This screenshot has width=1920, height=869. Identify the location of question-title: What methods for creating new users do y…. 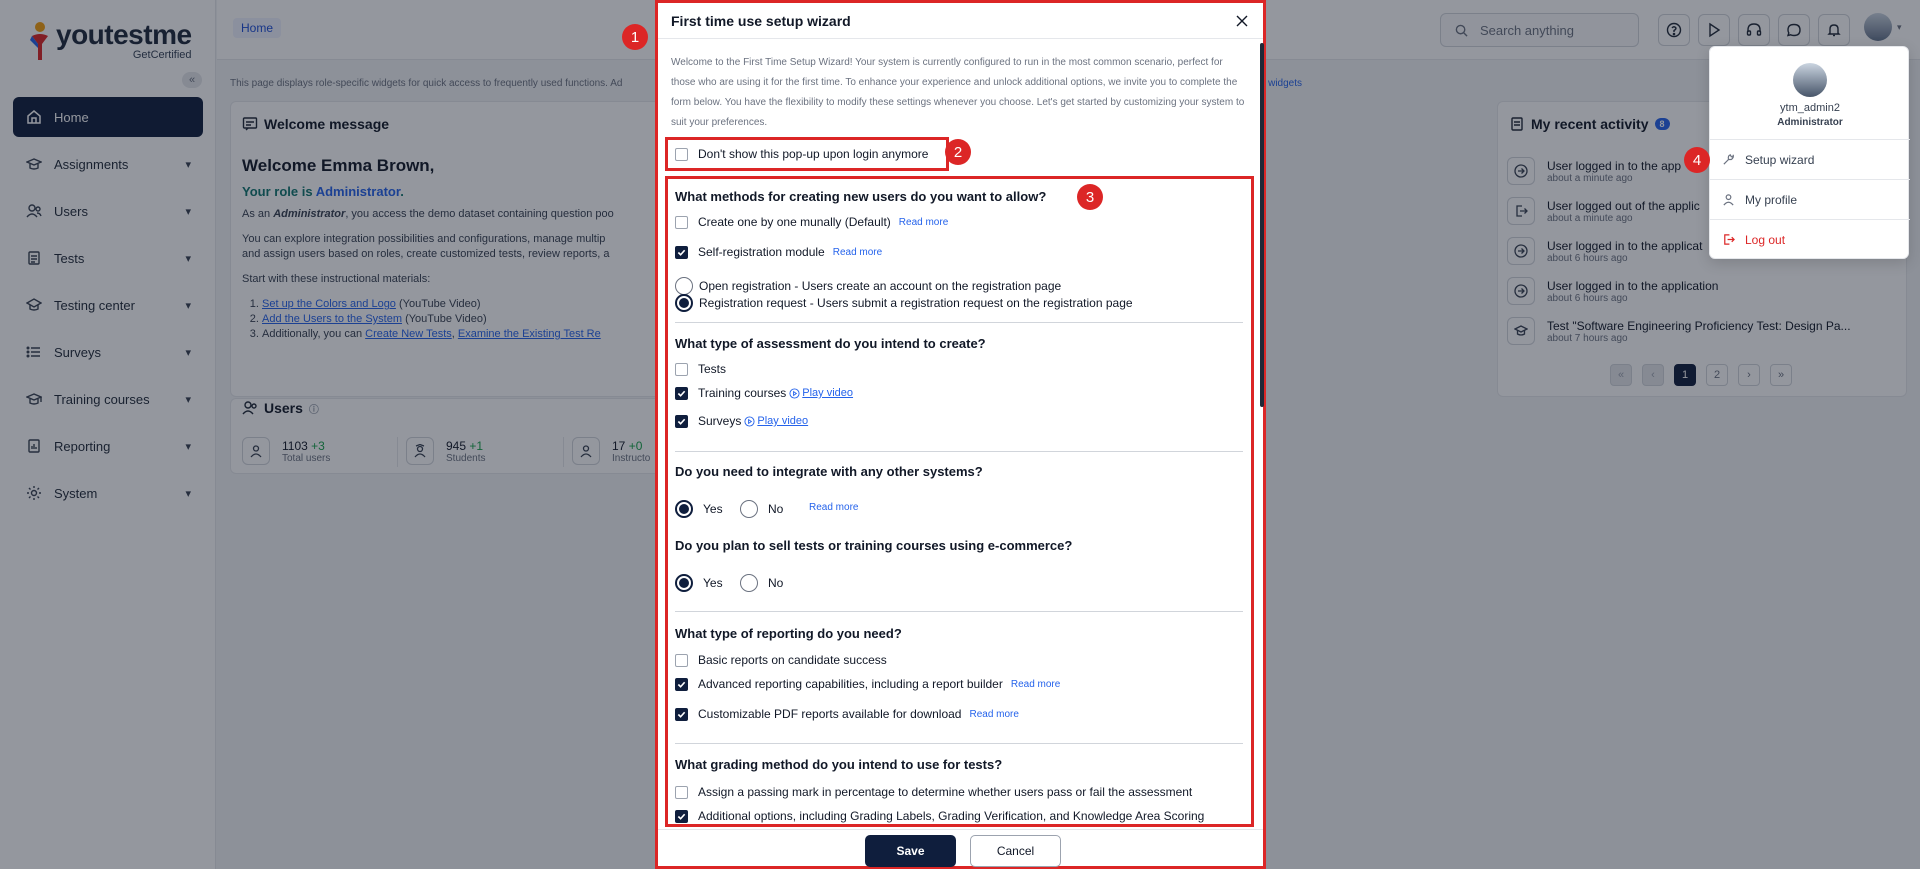
(861, 196).